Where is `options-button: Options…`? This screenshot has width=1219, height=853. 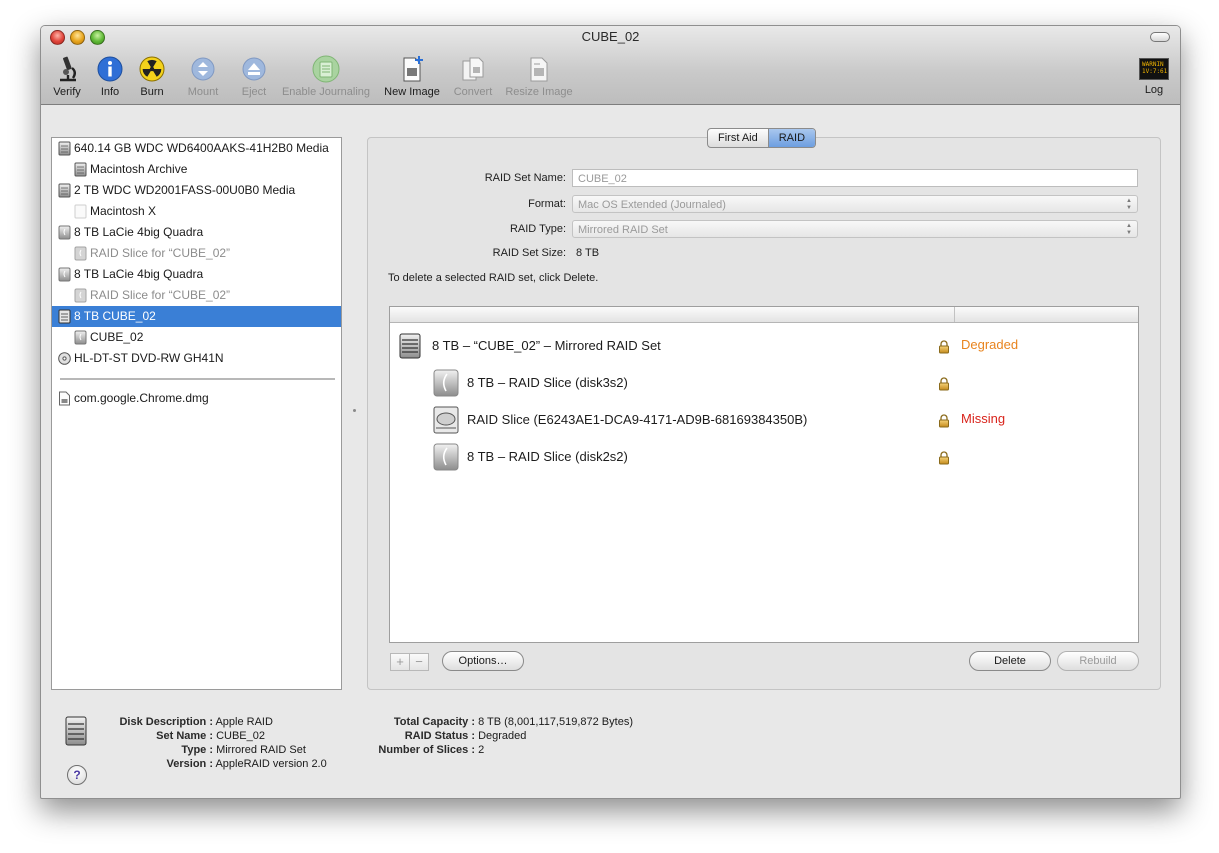
options-button: Options… is located at coordinates (483, 661).